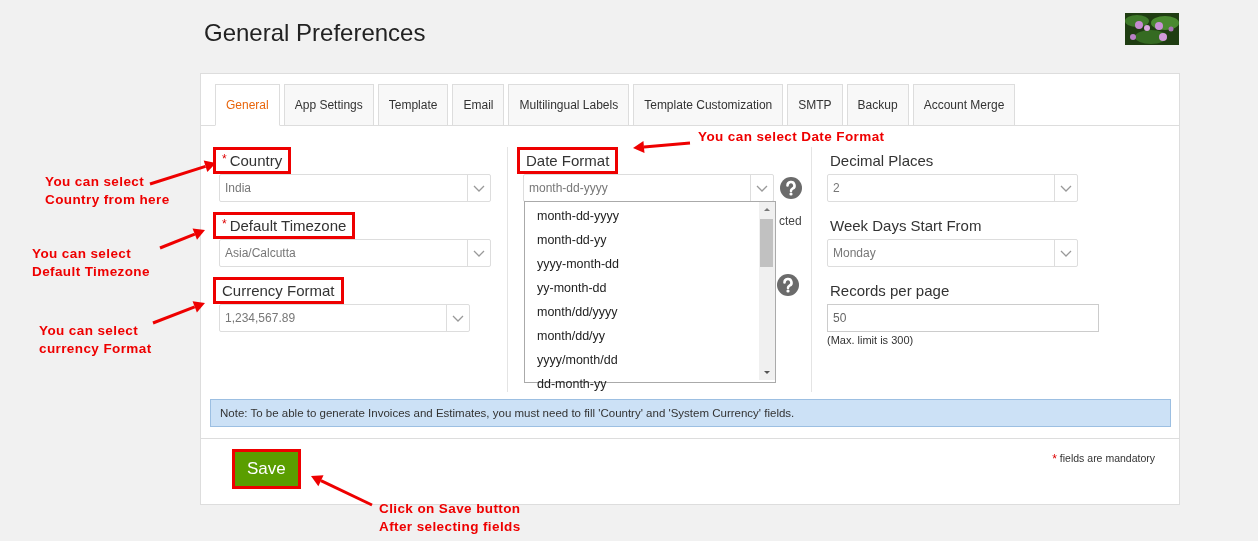 The image size is (1258, 541). I want to click on select-field: month-dd-yyyy, so click(648, 188).